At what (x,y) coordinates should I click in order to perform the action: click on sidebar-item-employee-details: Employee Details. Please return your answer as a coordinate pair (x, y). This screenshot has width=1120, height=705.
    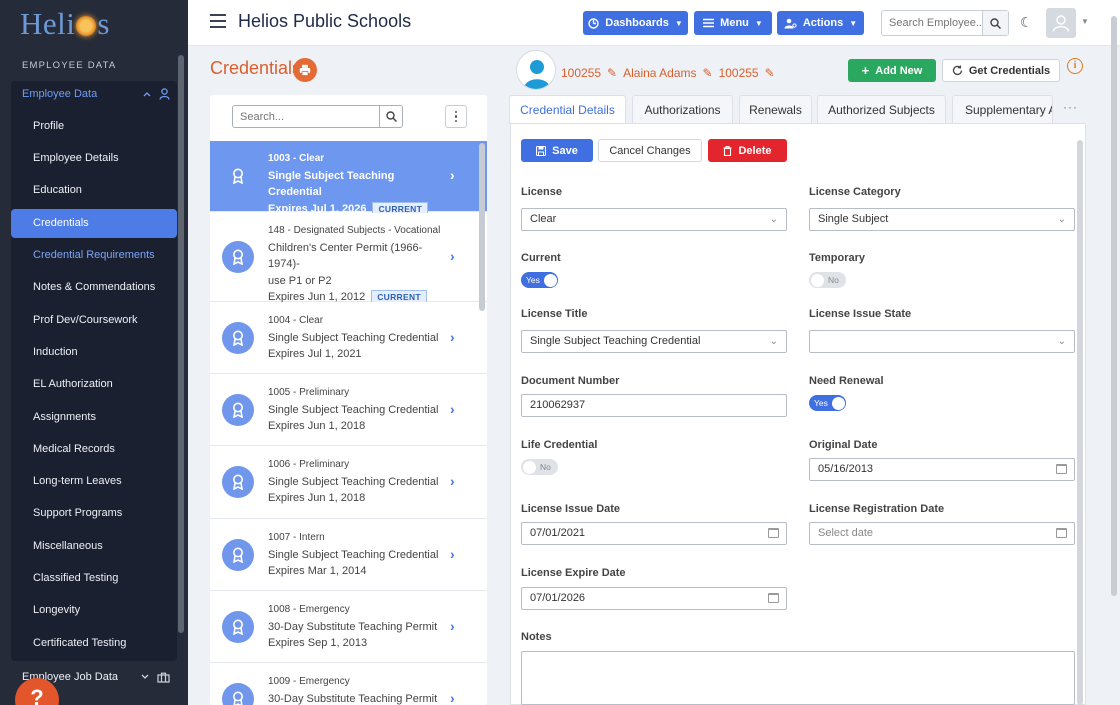
    Looking at the image, I should click on (94, 158).